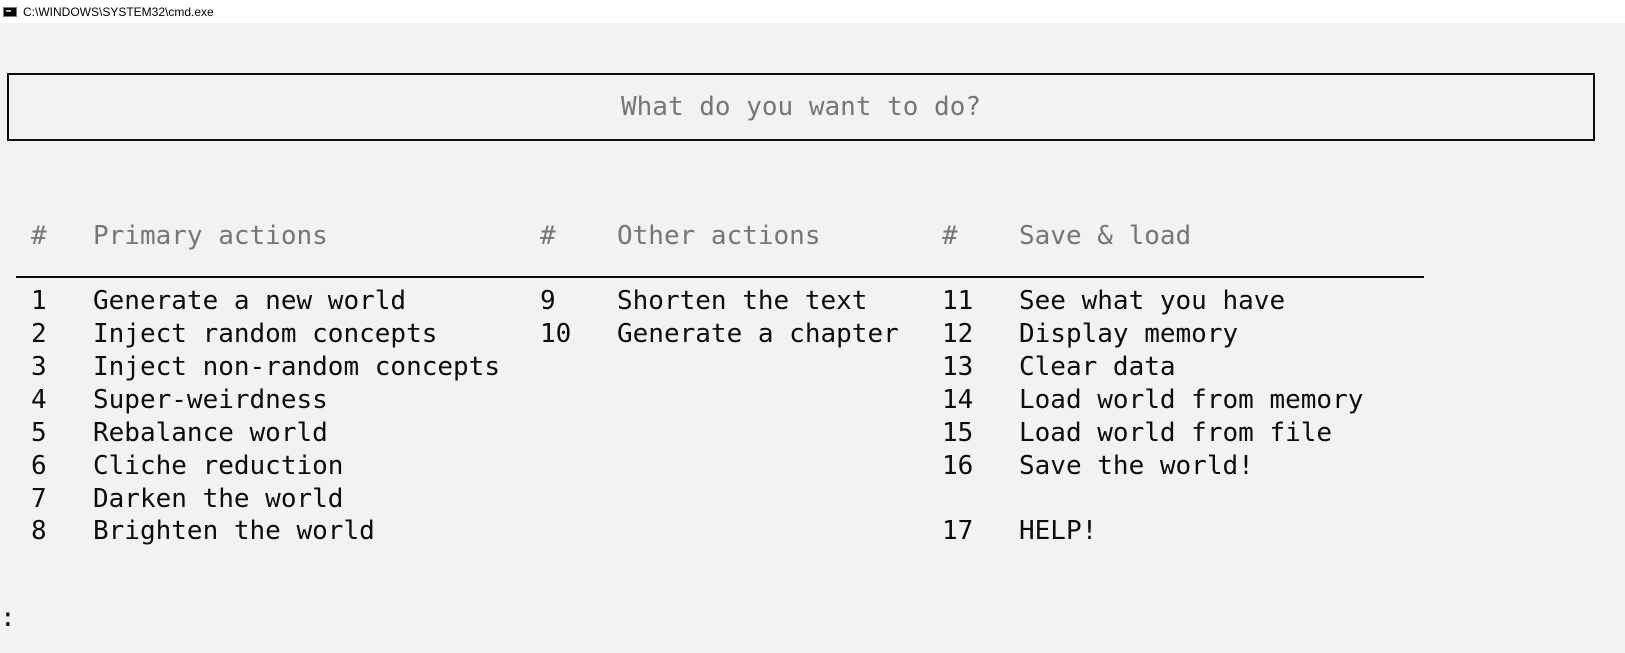 The height and width of the screenshot is (653, 1625). Describe the element at coordinates (10, 11) in the screenshot. I see `cmd-icon` at that location.